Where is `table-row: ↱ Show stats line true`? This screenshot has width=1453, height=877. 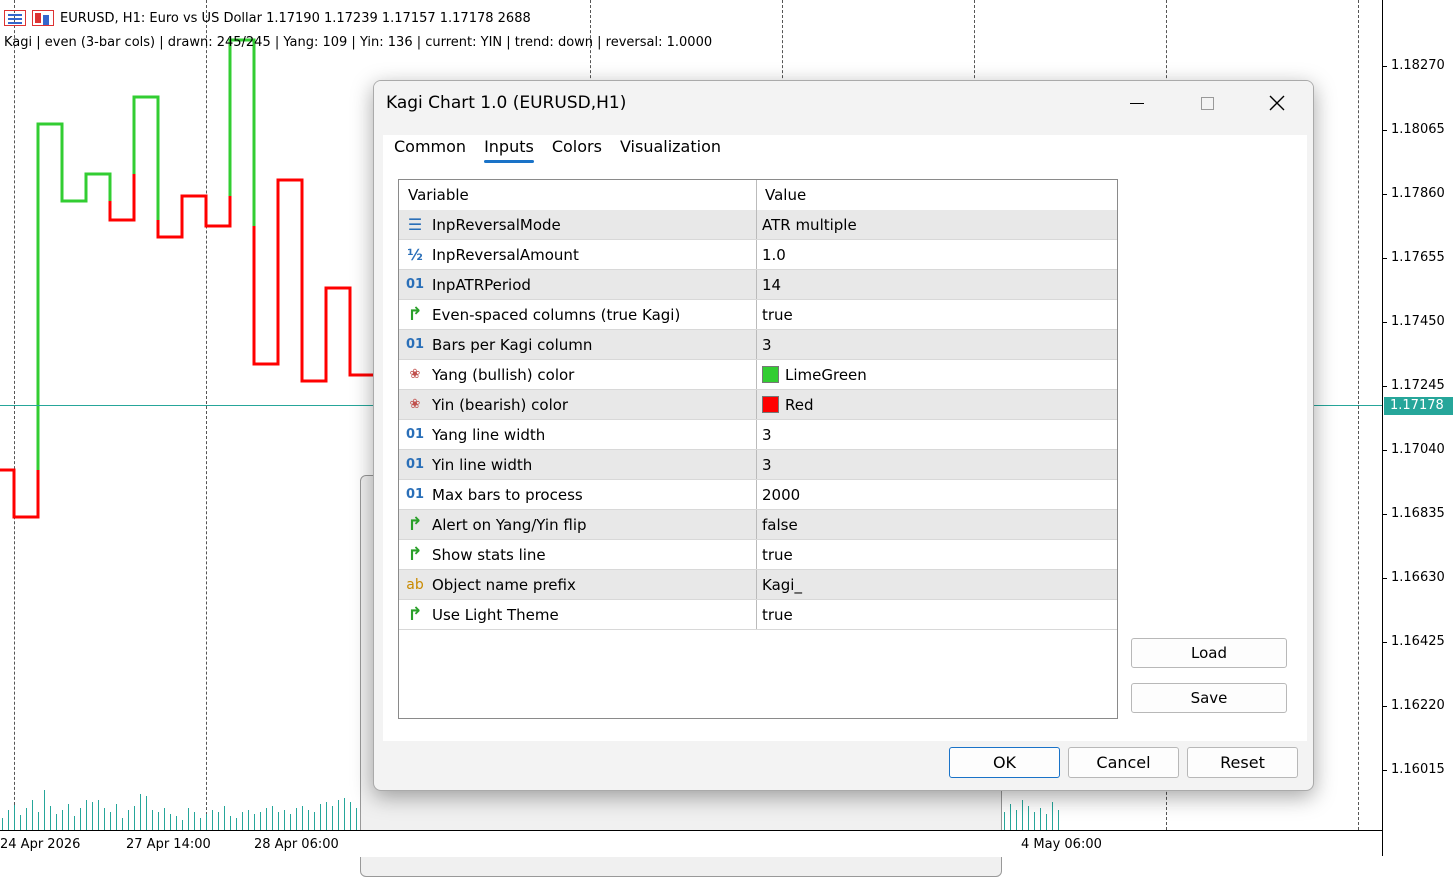 table-row: ↱ Show stats line true is located at coordinates (758, 555).